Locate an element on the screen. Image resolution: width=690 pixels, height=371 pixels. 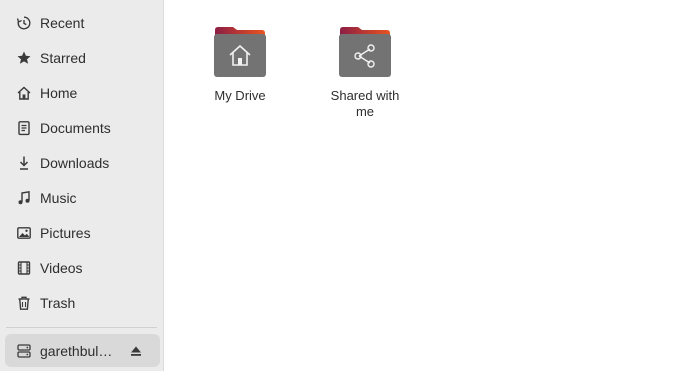
download-icon is located at coordinates (24, 163).